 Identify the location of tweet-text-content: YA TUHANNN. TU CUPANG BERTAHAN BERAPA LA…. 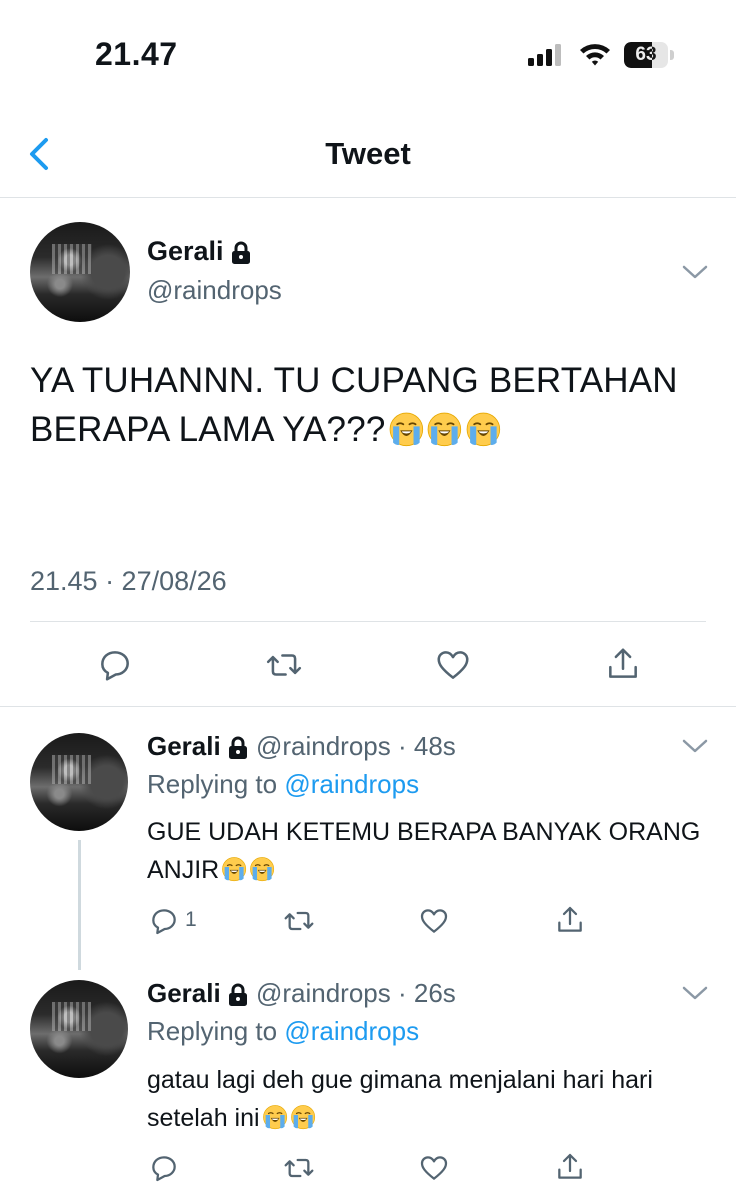
(354, 405).